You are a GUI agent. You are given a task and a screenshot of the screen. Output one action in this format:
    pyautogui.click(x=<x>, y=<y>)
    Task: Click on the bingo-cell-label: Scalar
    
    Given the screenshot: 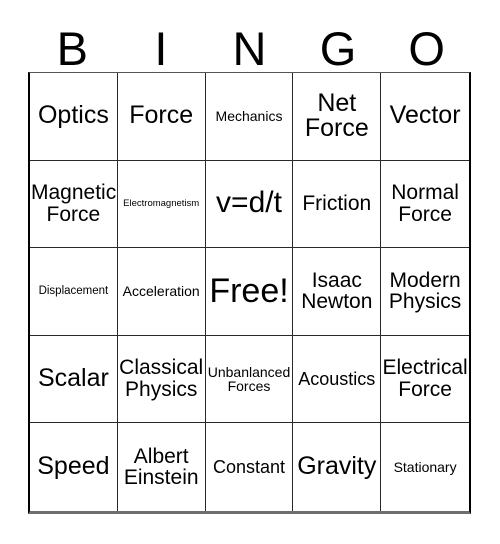 What is the action you would take?
    pyautogui.click(x=73, y=378)
    